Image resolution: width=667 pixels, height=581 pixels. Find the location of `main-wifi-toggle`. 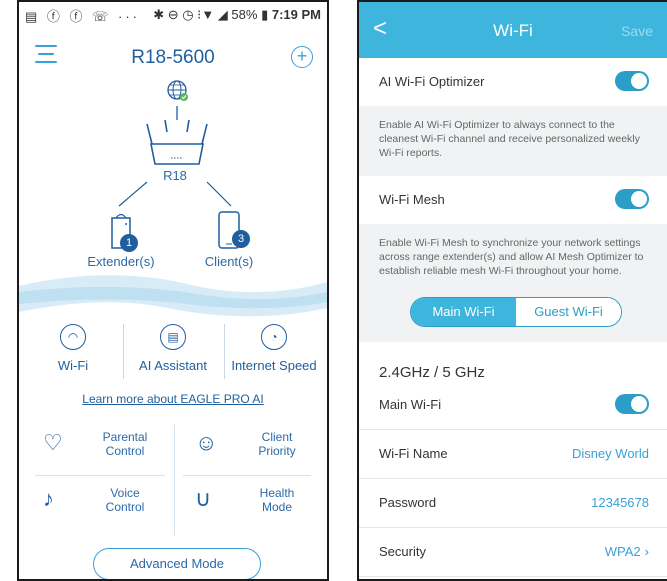

main-wifi-toggle is located at coordinates (632, 404).